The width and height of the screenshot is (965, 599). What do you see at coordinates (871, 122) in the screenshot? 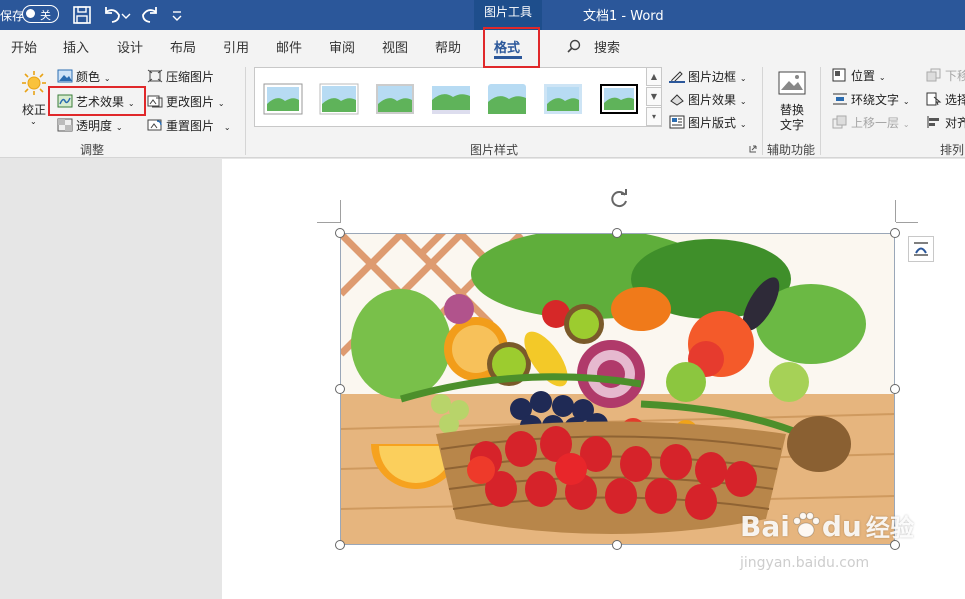
I see `bring-forward-button: 上移一层 ⌄` at bounding box center [871, 122].